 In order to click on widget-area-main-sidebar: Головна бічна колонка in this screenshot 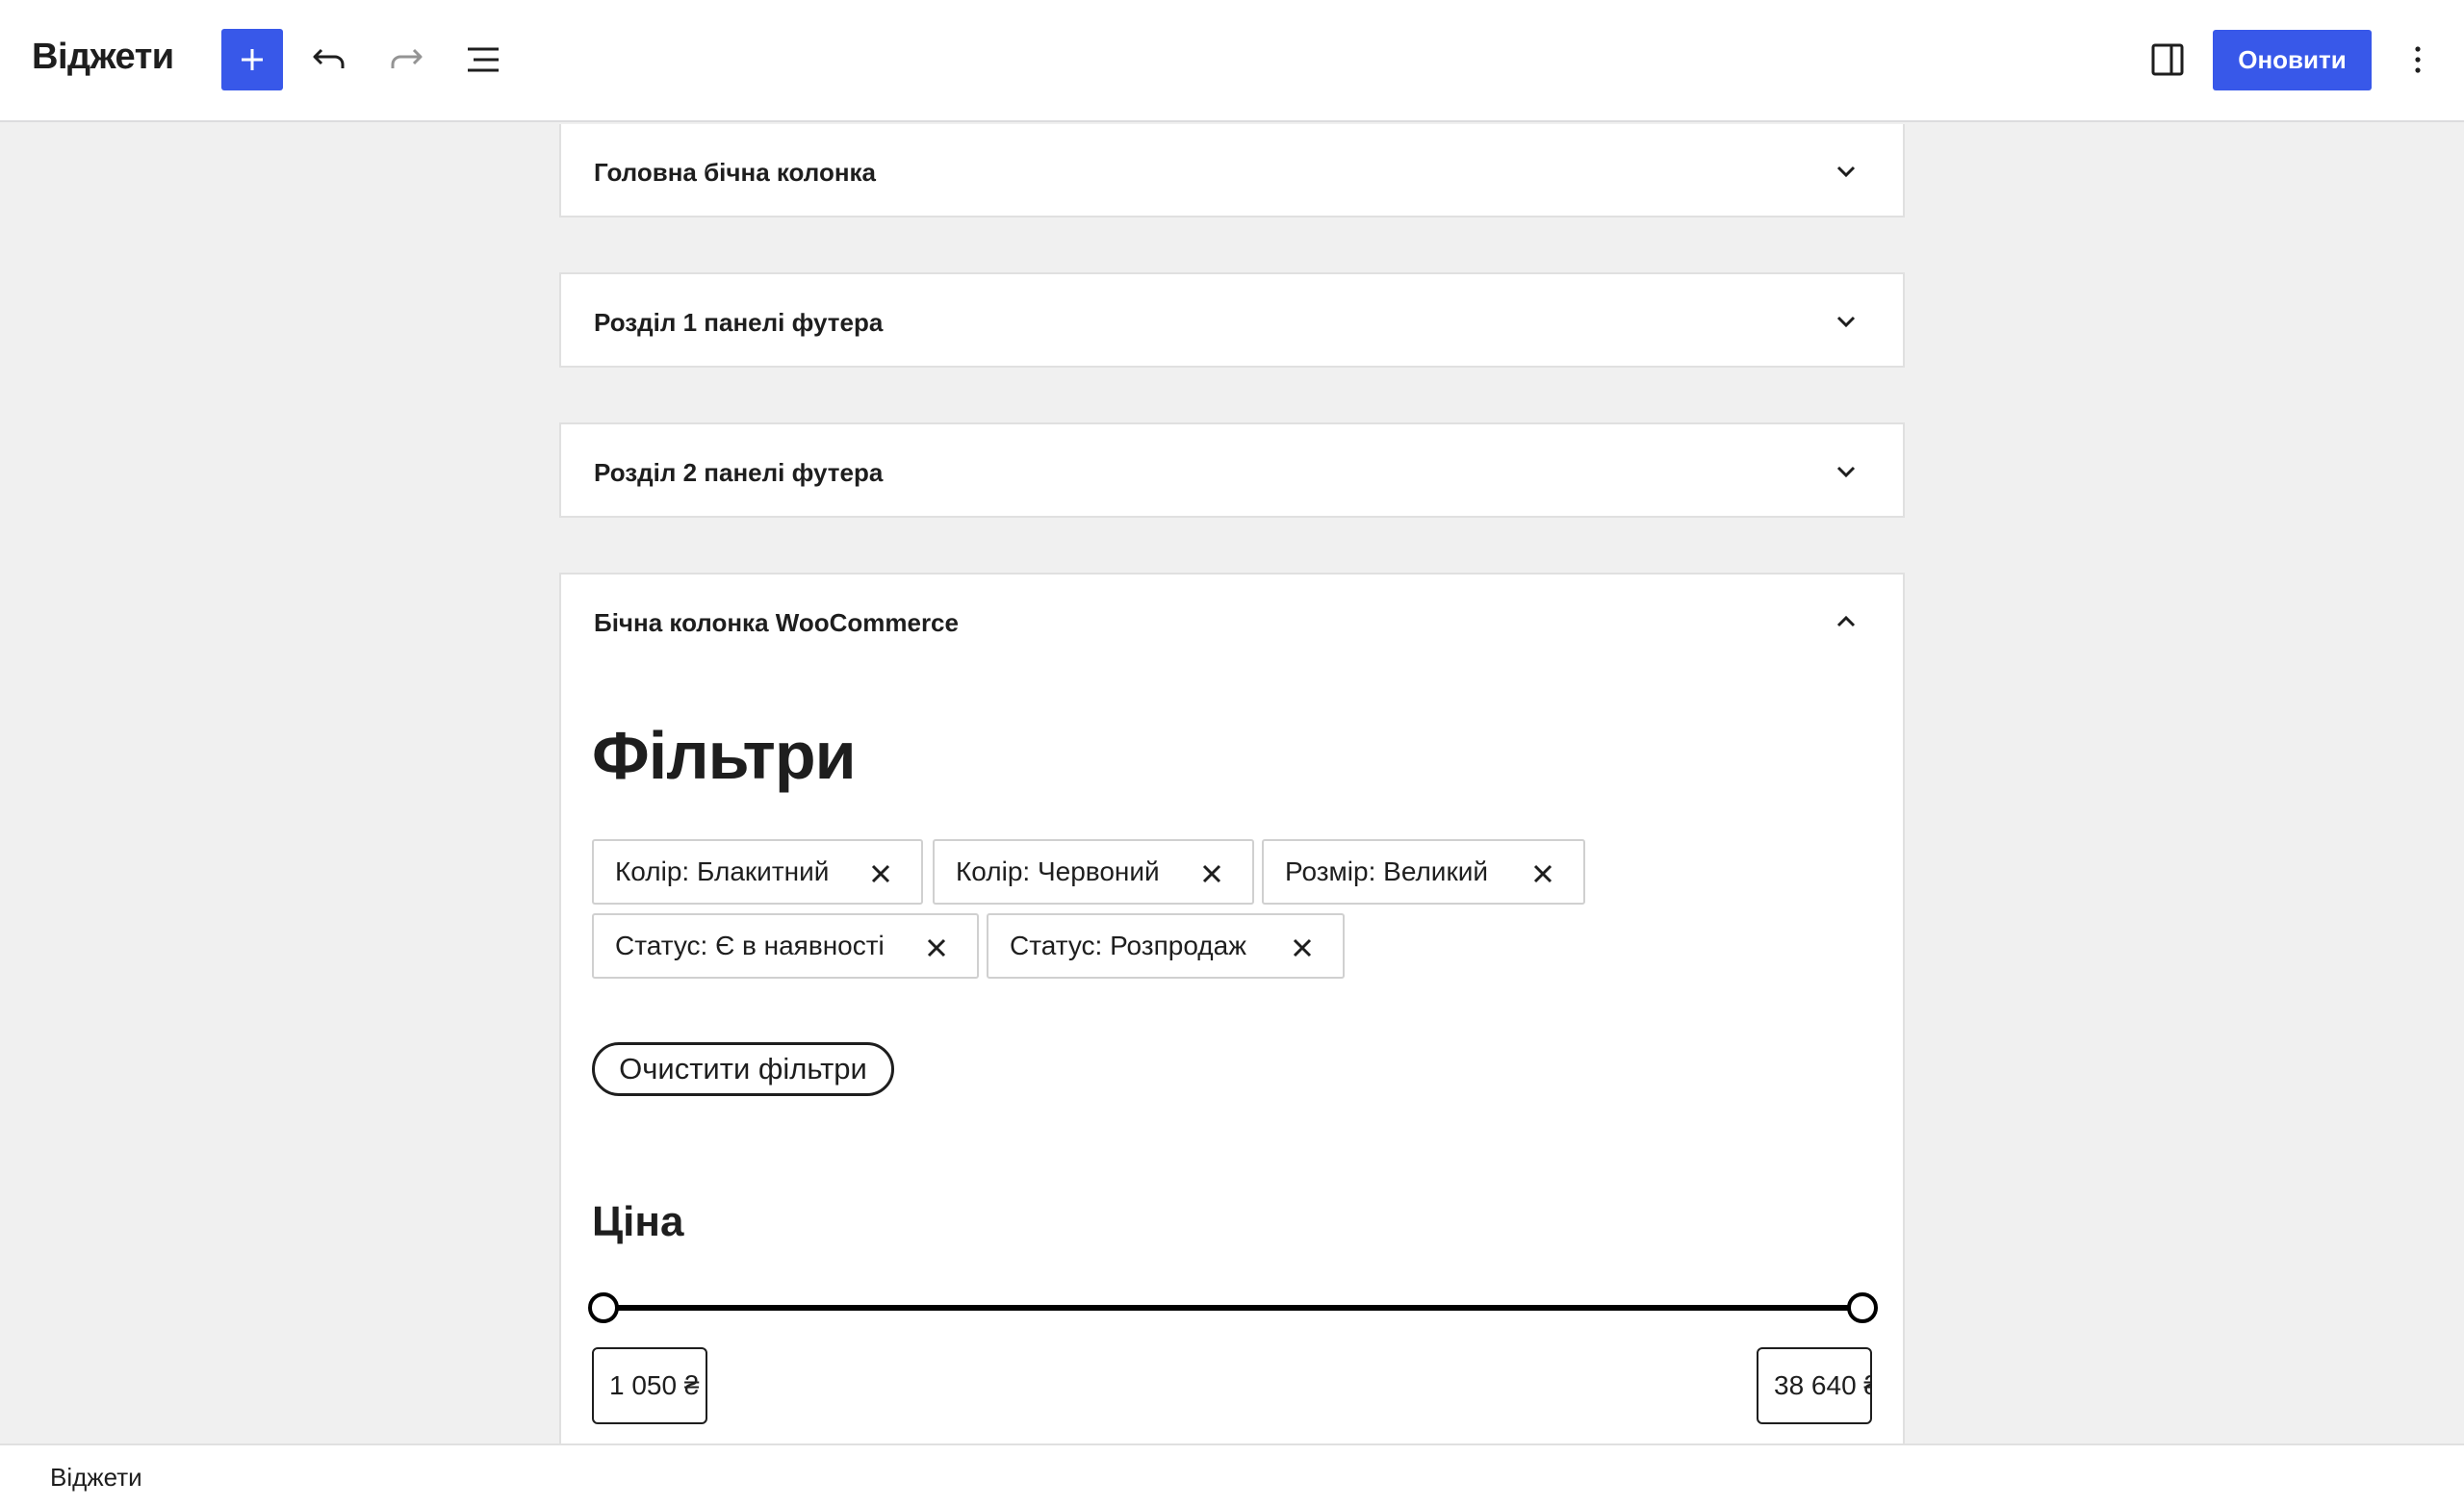, I will do `click(1232, 170)`.